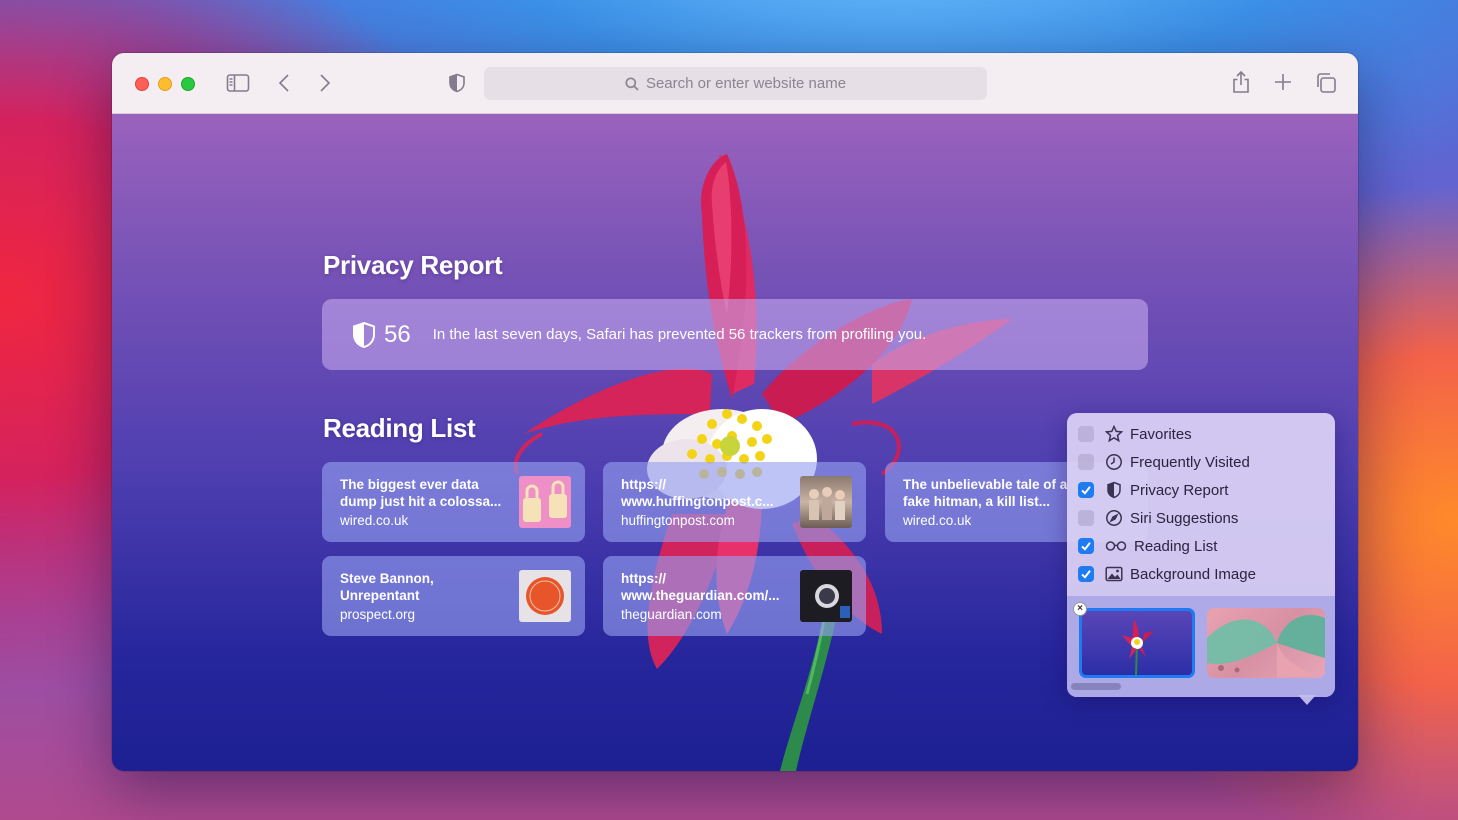  I want to click on background-image-picker: ×, so click(1201, 646).